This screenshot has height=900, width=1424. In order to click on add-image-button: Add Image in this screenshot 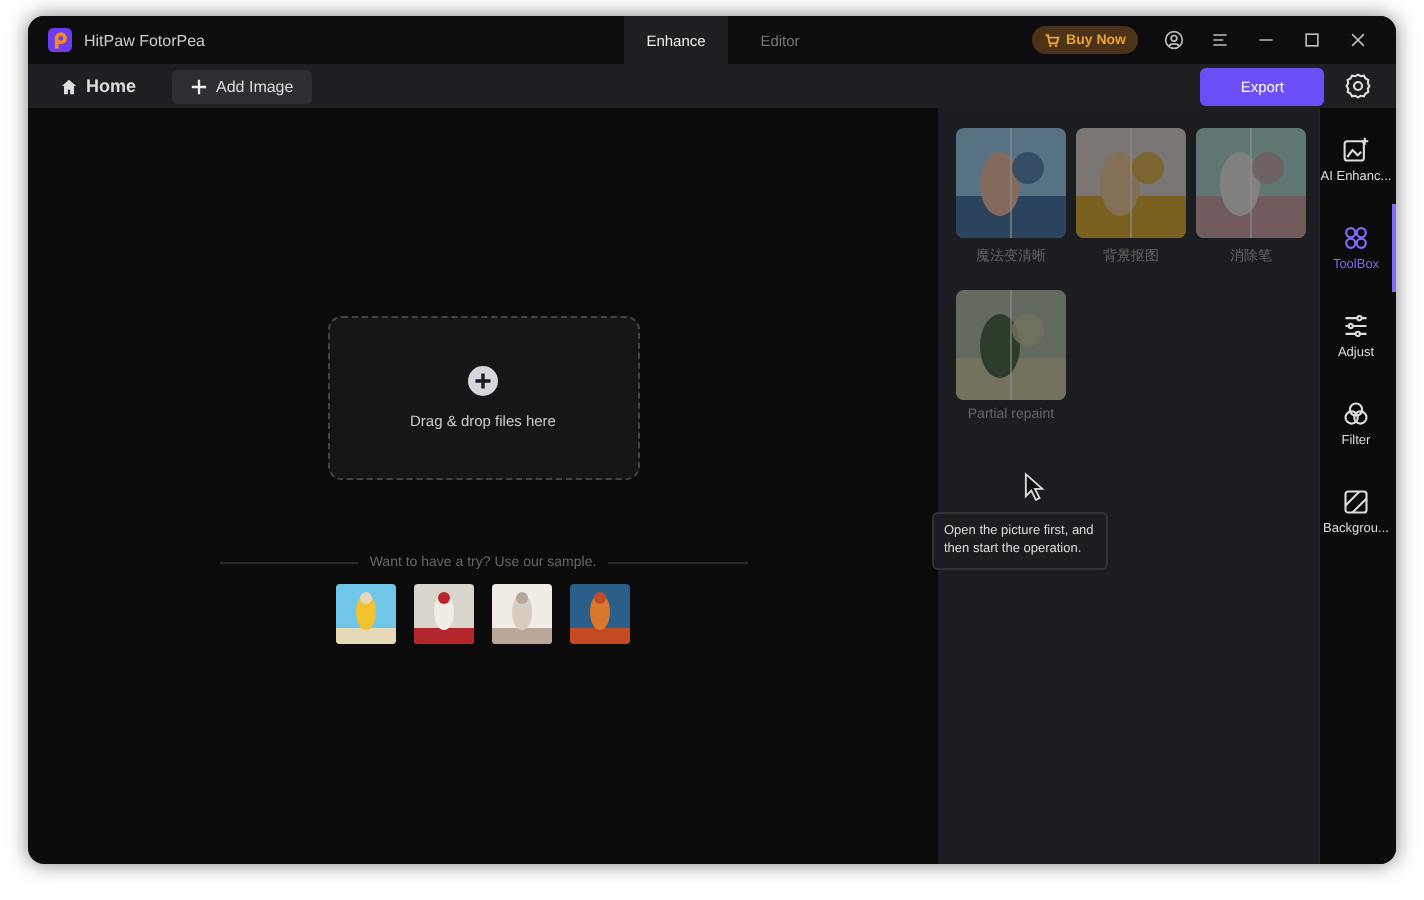, I will do `click(242, 86)`.